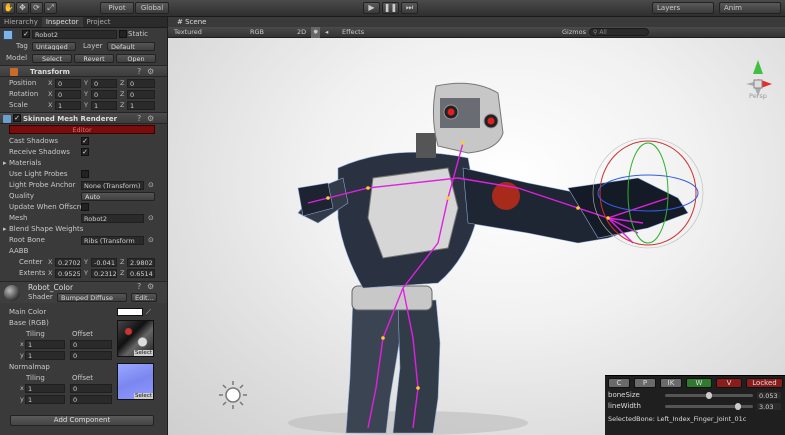  What do you see at coordinates (141, 105) in the screenshot?
I see `scale-z-field: 1` at bounding box center [141, 105].